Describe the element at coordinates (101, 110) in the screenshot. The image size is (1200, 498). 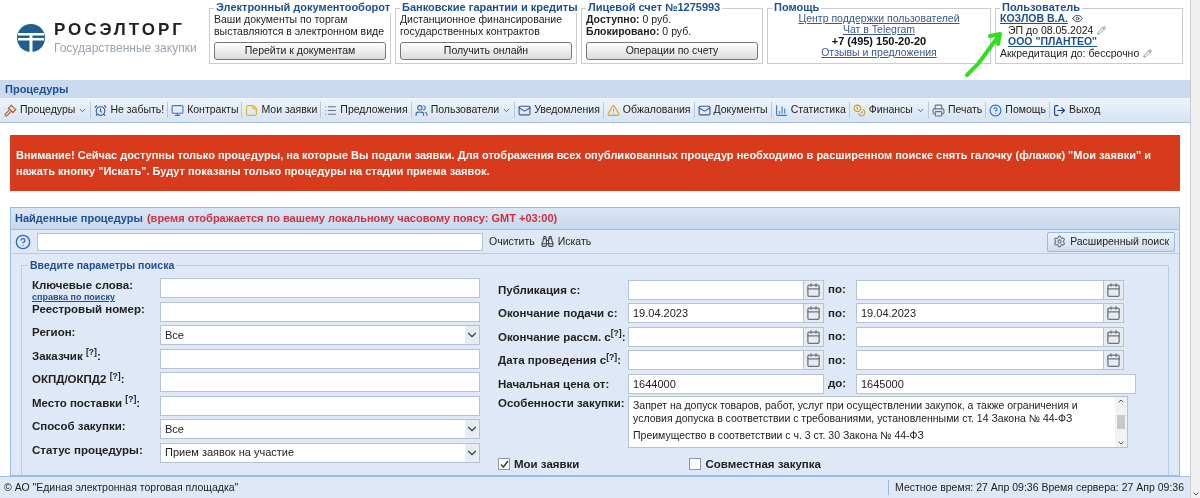
I see `alarm-clock-icon` at that location.